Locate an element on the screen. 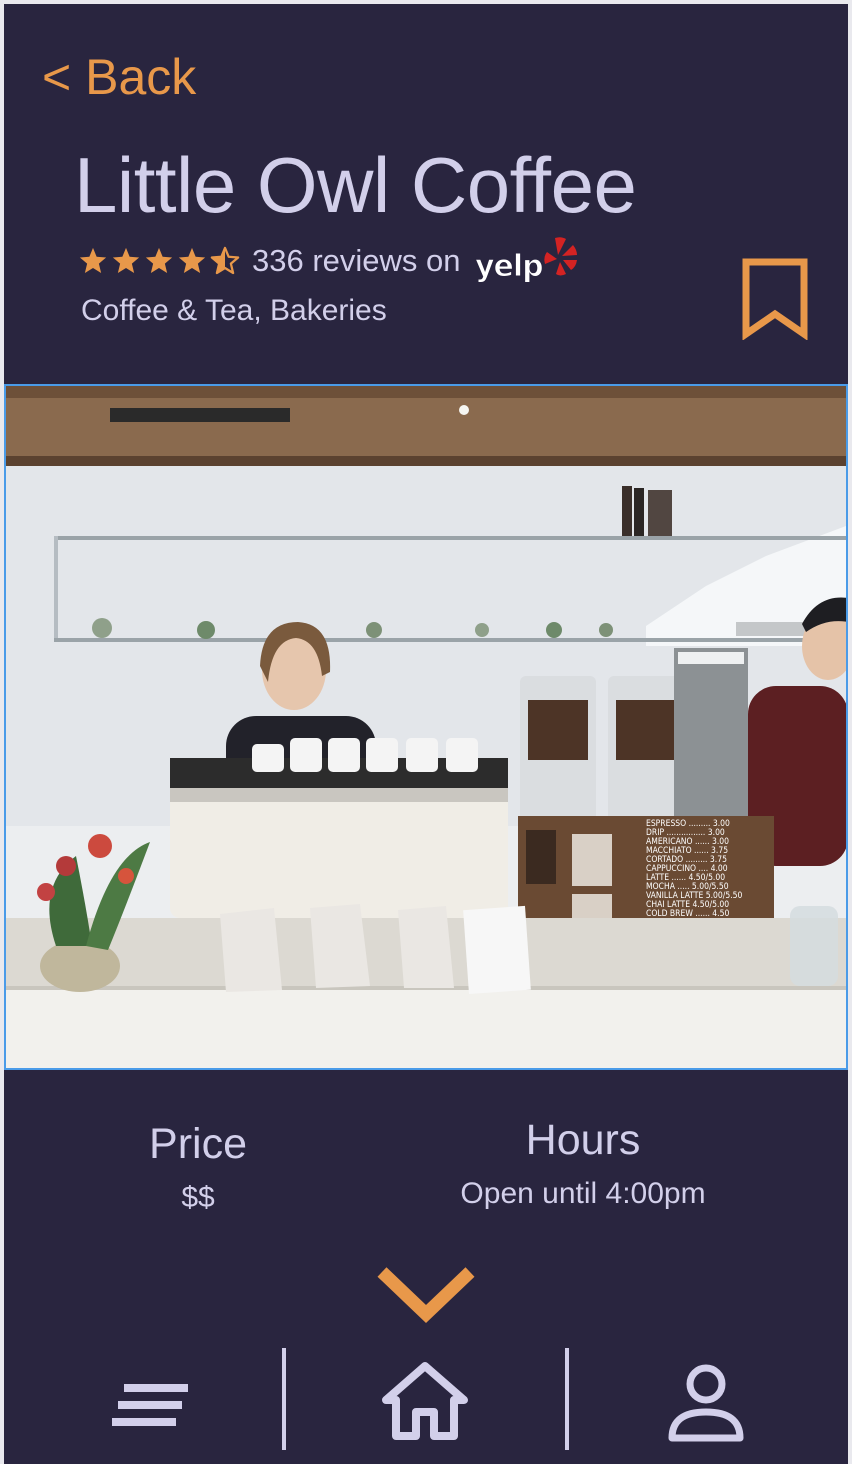 This screenshot has height=1464, width=852. hours-label: Hours is located at coordinates (583, 1140).